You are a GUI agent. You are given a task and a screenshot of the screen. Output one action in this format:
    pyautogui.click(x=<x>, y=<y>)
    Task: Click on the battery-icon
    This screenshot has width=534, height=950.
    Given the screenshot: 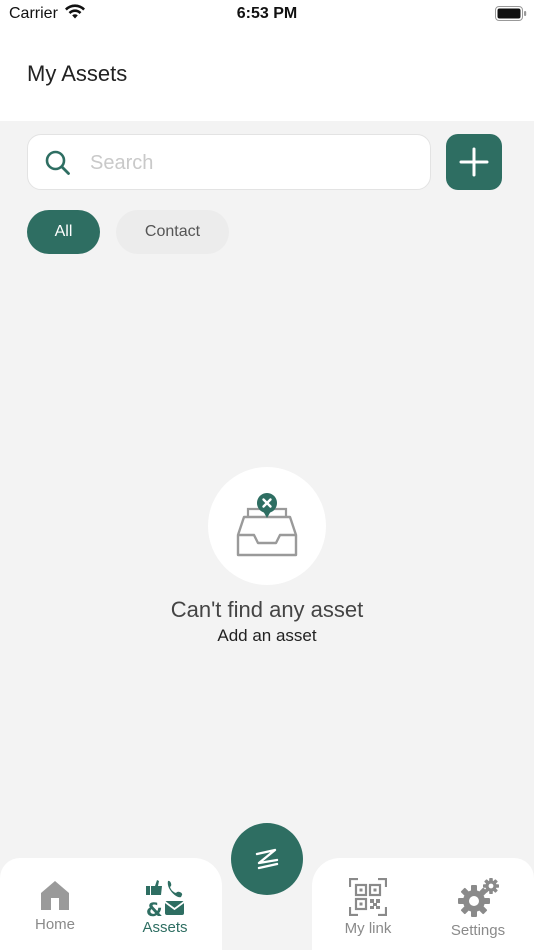 What is the action you would take?
    pyautogui.click(x=511, y=13)
    